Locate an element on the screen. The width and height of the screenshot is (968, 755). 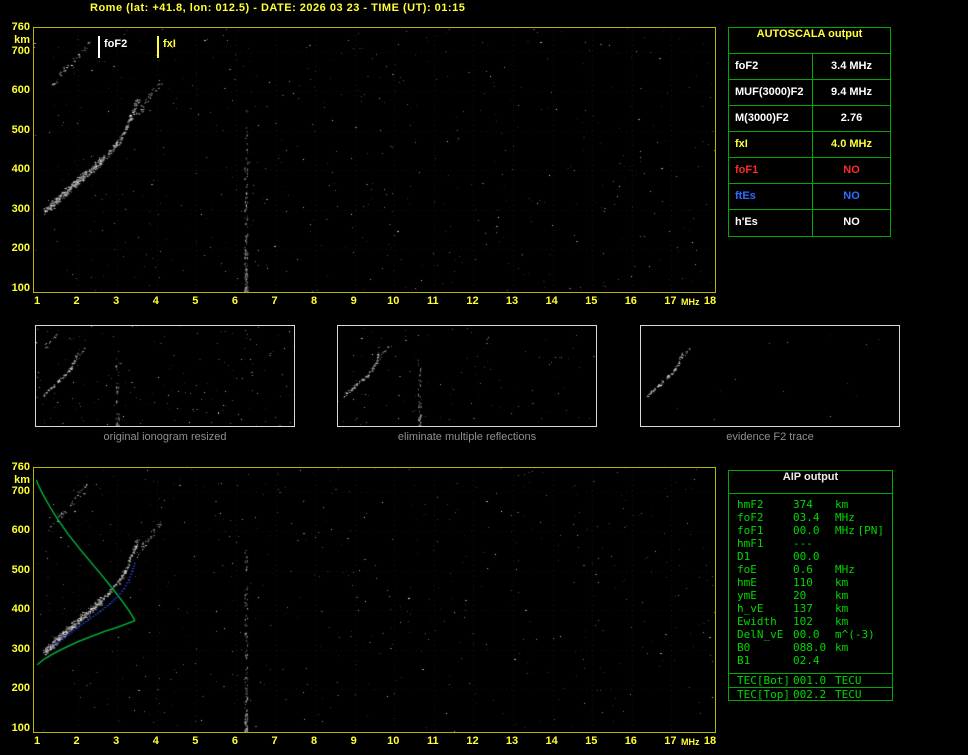
autoscala-param-label: foF1 is located at coordinates (771, 170).